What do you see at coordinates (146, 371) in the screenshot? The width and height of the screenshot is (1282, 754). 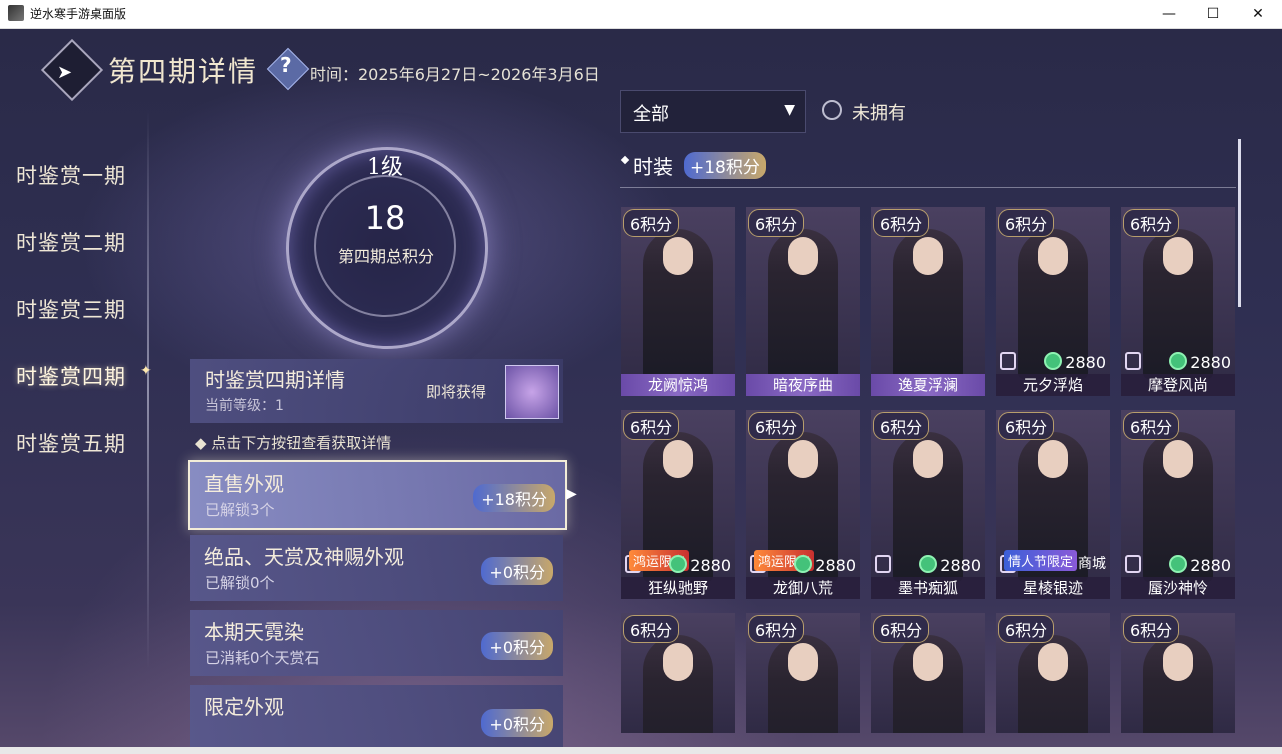 I see `active-indicator-icon: ✦` at bounding box center [146, 371].